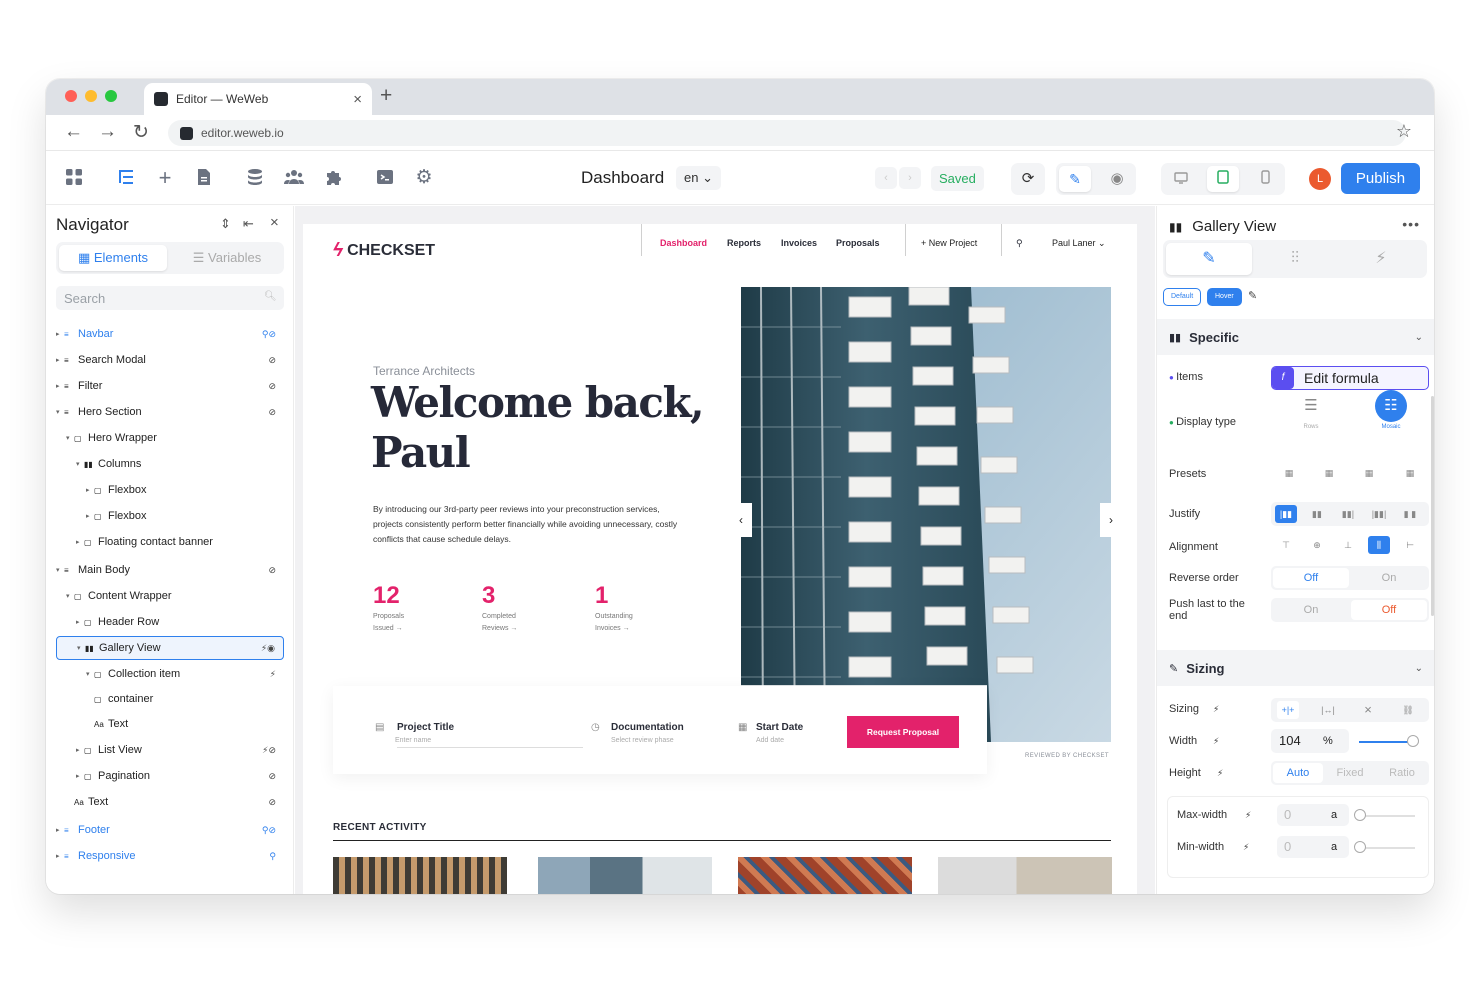  Describe the element at coordinates (294, 178) in the screenshot. I see `users-group-icon` at that location.